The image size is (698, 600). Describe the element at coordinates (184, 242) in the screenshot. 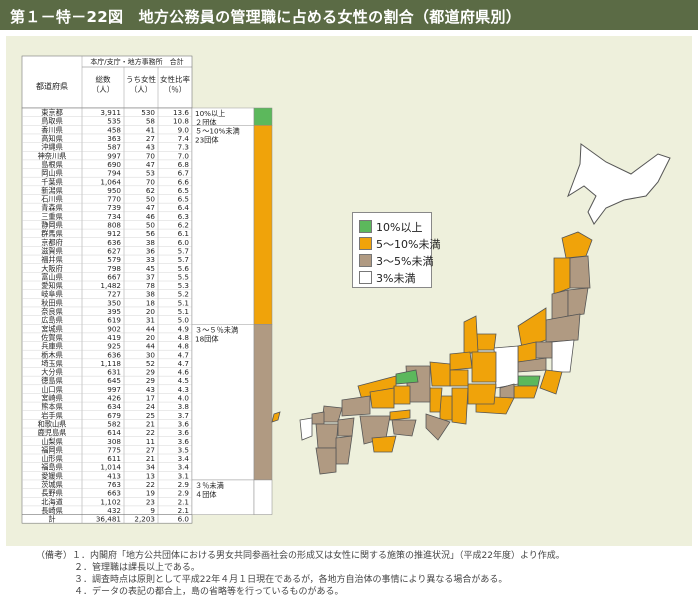

I see `cell-ratio: 6.0` at that location.